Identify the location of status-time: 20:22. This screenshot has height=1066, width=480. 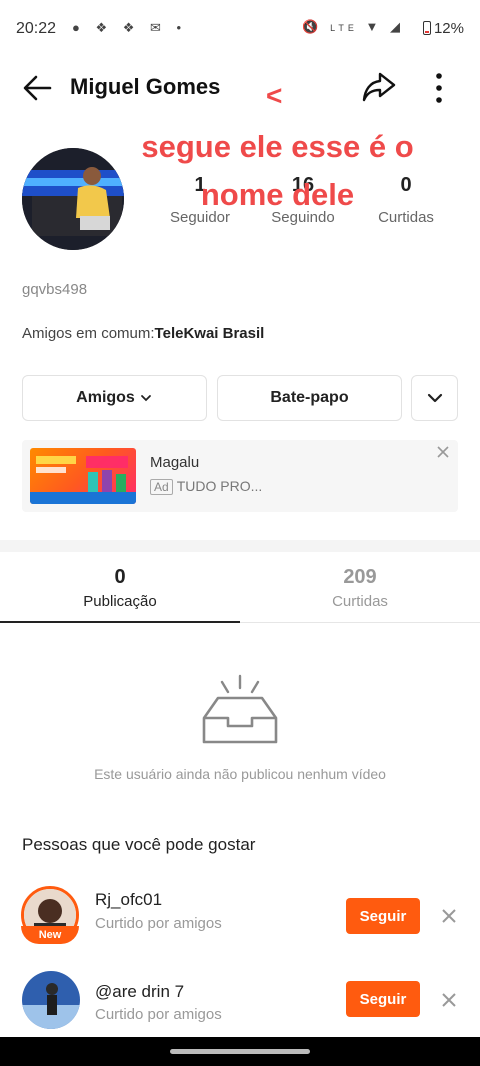
(36, 28).